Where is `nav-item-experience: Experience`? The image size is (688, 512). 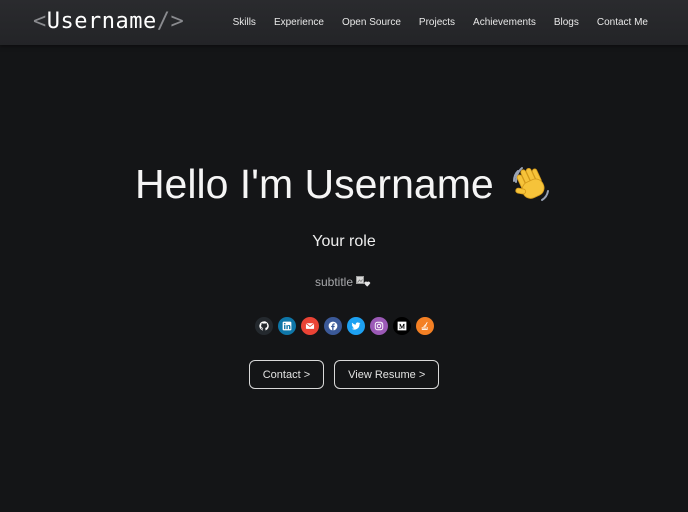 nav-item-experience: Experience is located at coordinates (299, 22).